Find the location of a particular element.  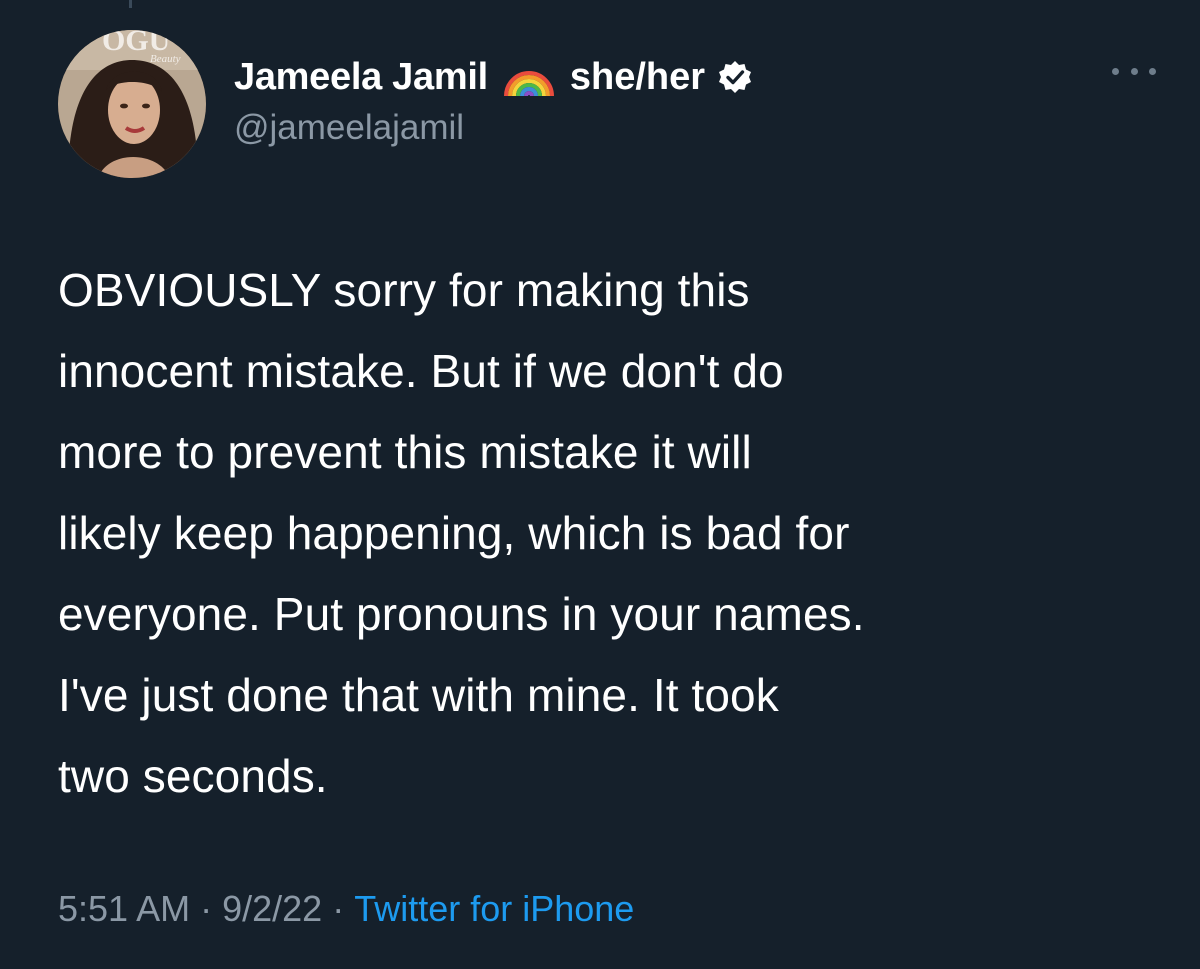

tweet-text-line: two seconds. is located at coordinates (193, 776).